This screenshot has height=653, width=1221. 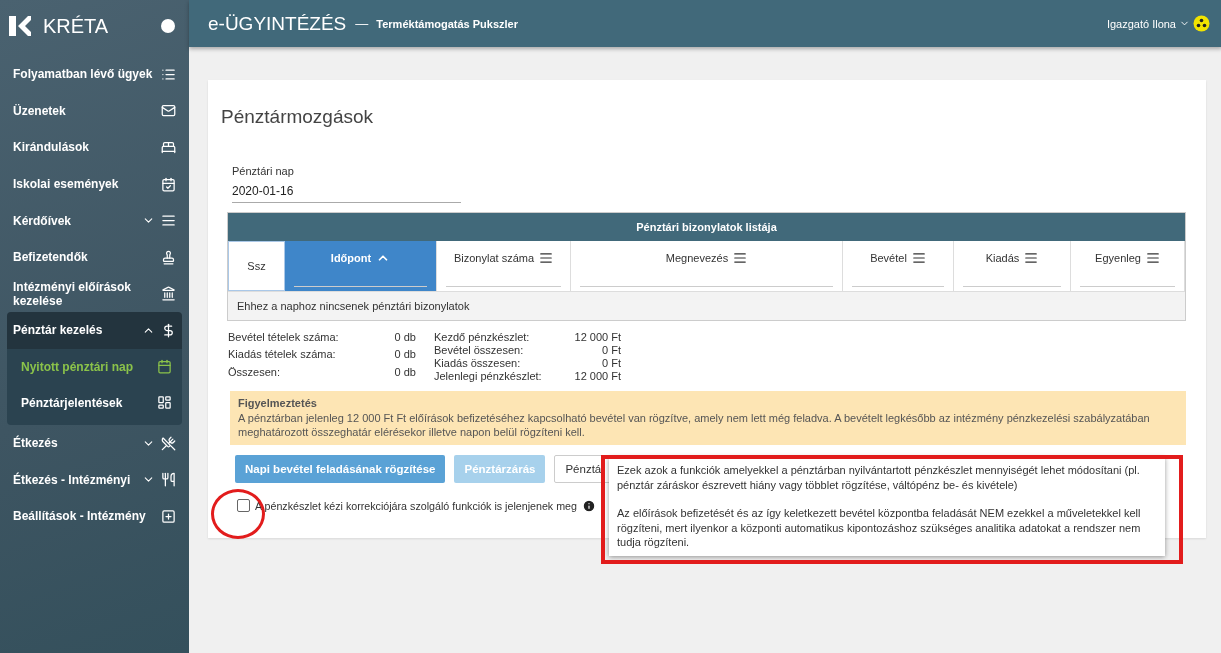 I want to click on sidebar-item: Pénztár kezelés, so click(x=94, y=330).